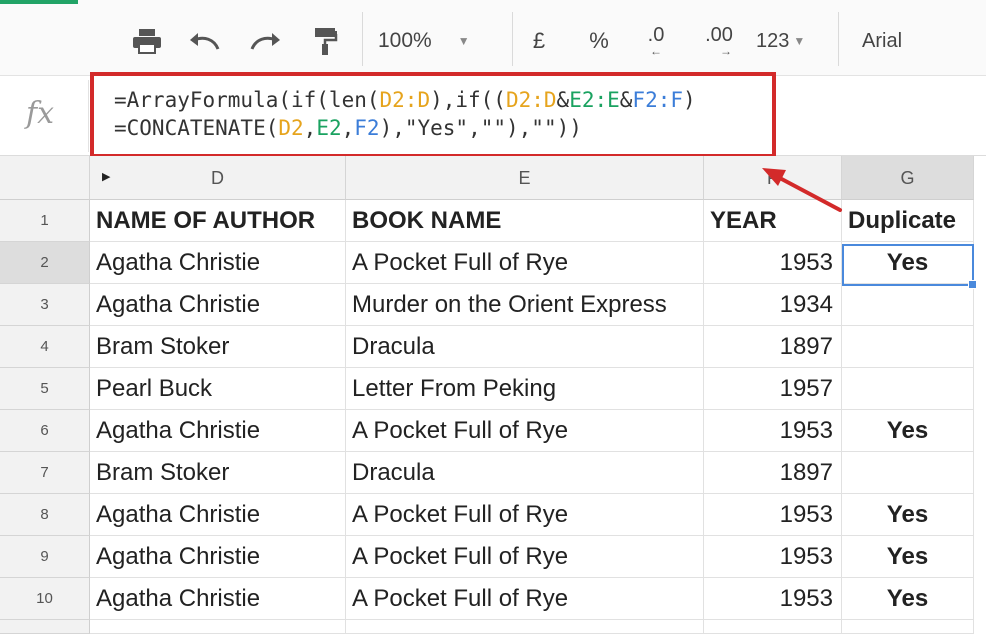  Describe the element at coordinates (405, 40) in the screenshot. I see `zoom-value: 100%` at that location.